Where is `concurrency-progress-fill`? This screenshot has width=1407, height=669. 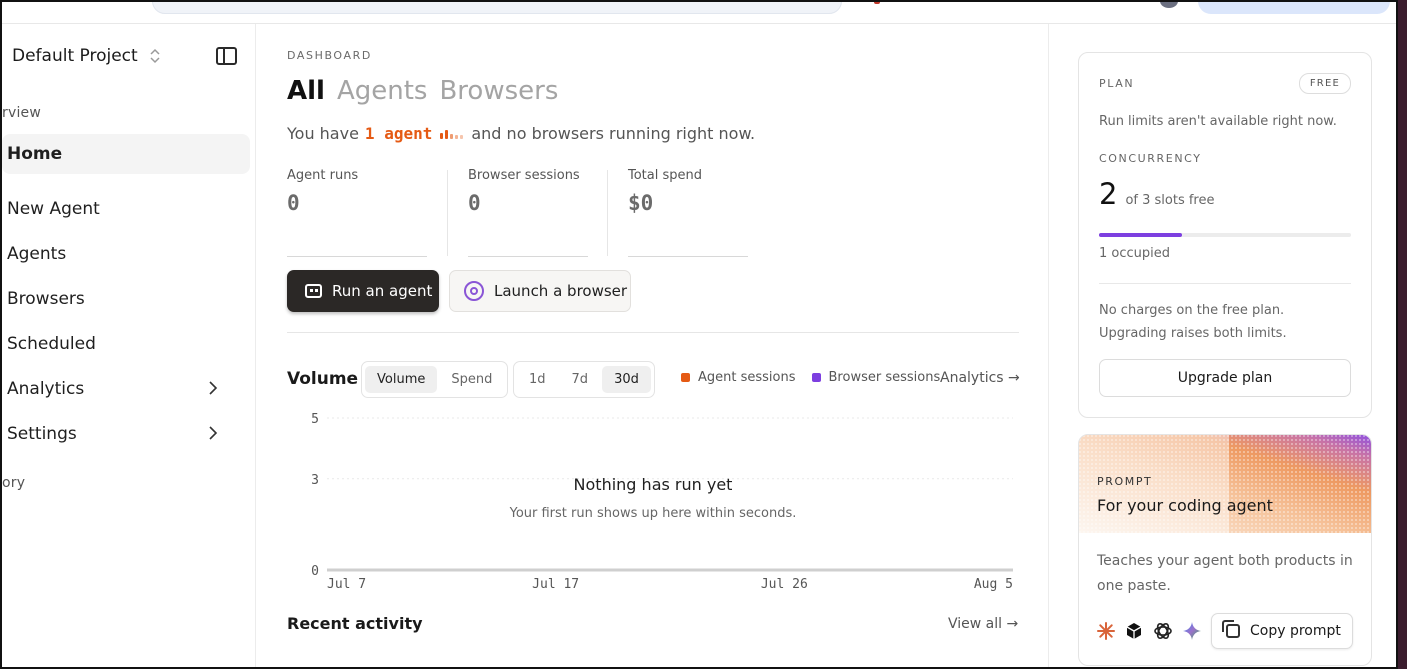
concurrency-progress-fill is located at coordinates (1141, 235).